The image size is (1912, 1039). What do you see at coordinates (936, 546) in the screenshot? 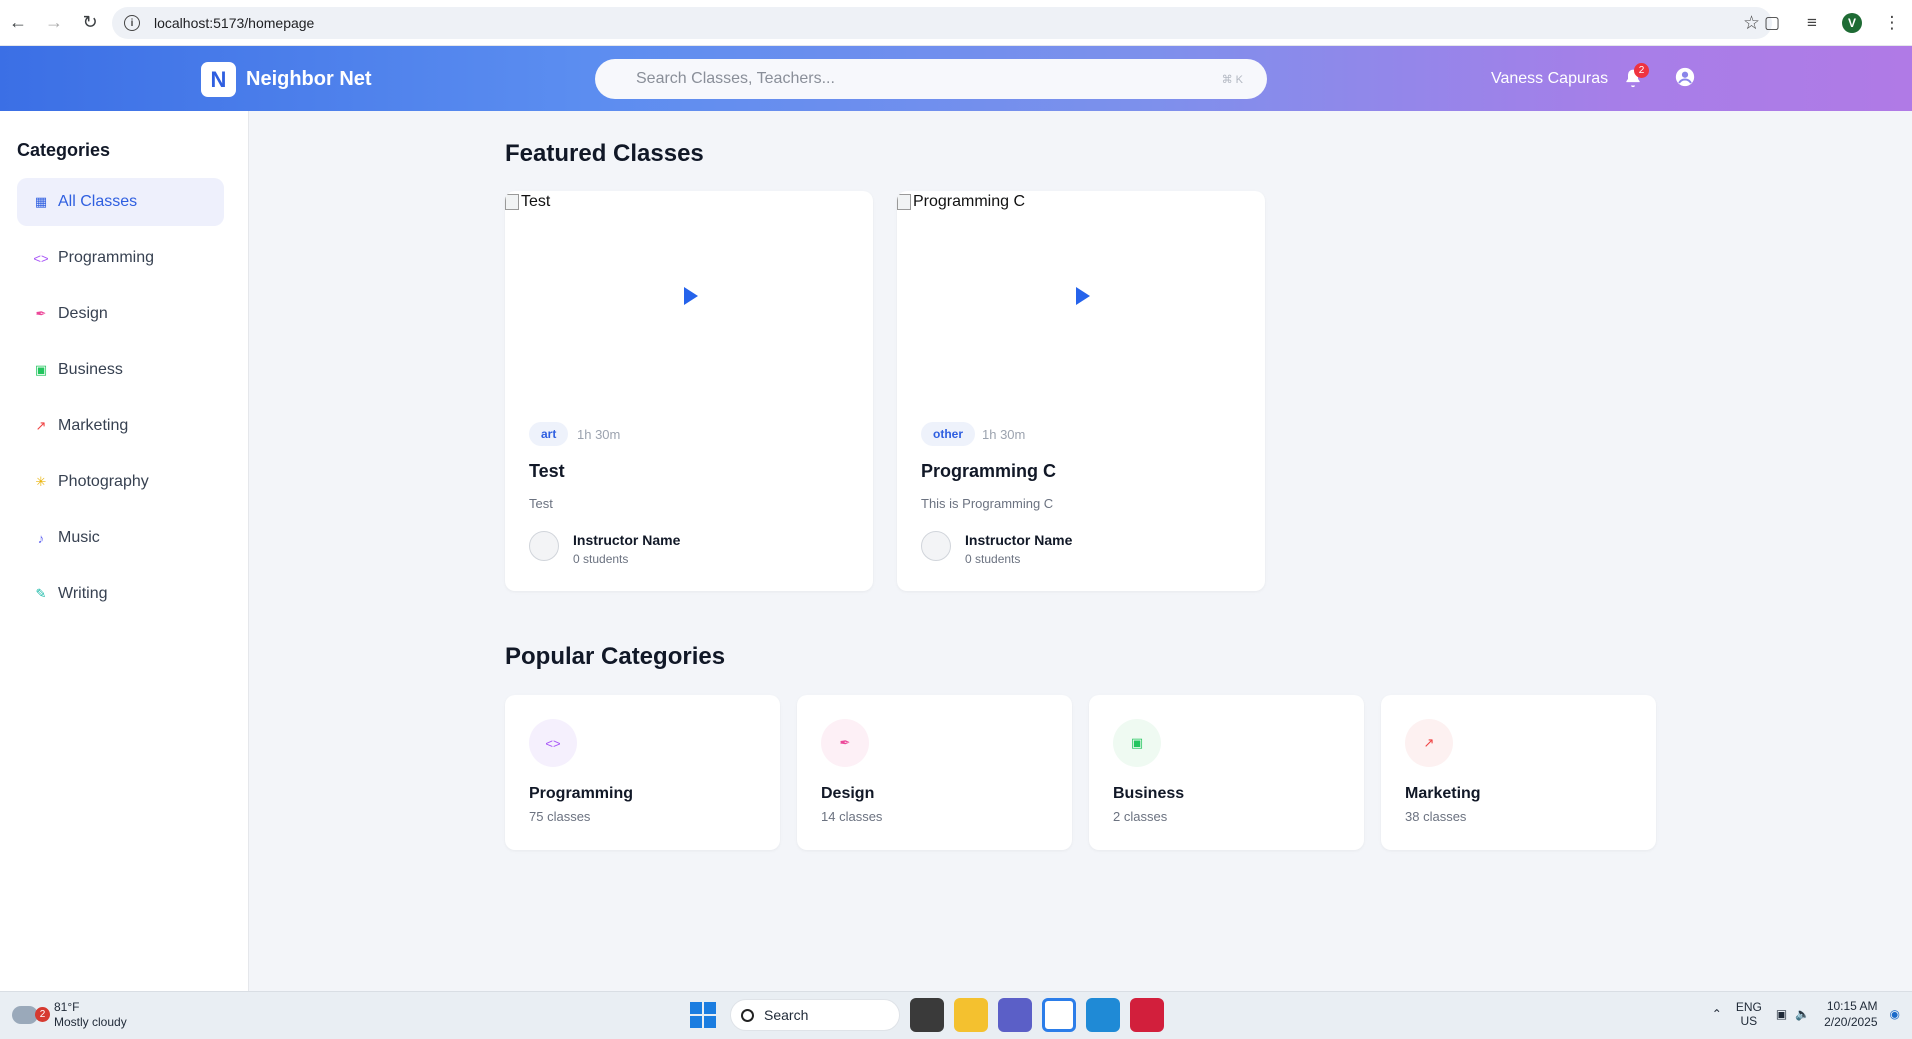
I see `instructor-avatar` at bounding box center [936, 546].